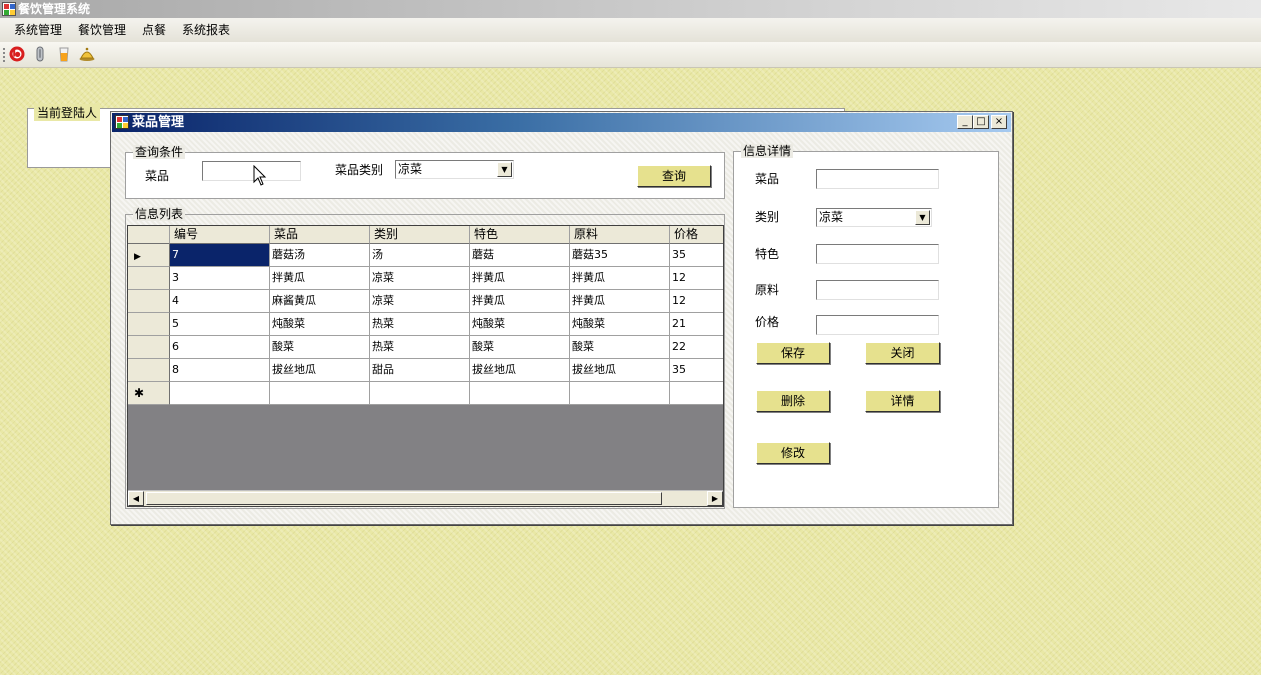 This screenshot has width=1261, height=675. What do you see at coordinates (965, 122) in the screenshot?
I see `minimize-button: _` at bounding box center [965, 122].